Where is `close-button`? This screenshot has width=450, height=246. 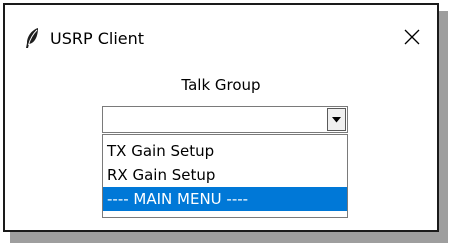 close-button is located at coordinates (412, 37).